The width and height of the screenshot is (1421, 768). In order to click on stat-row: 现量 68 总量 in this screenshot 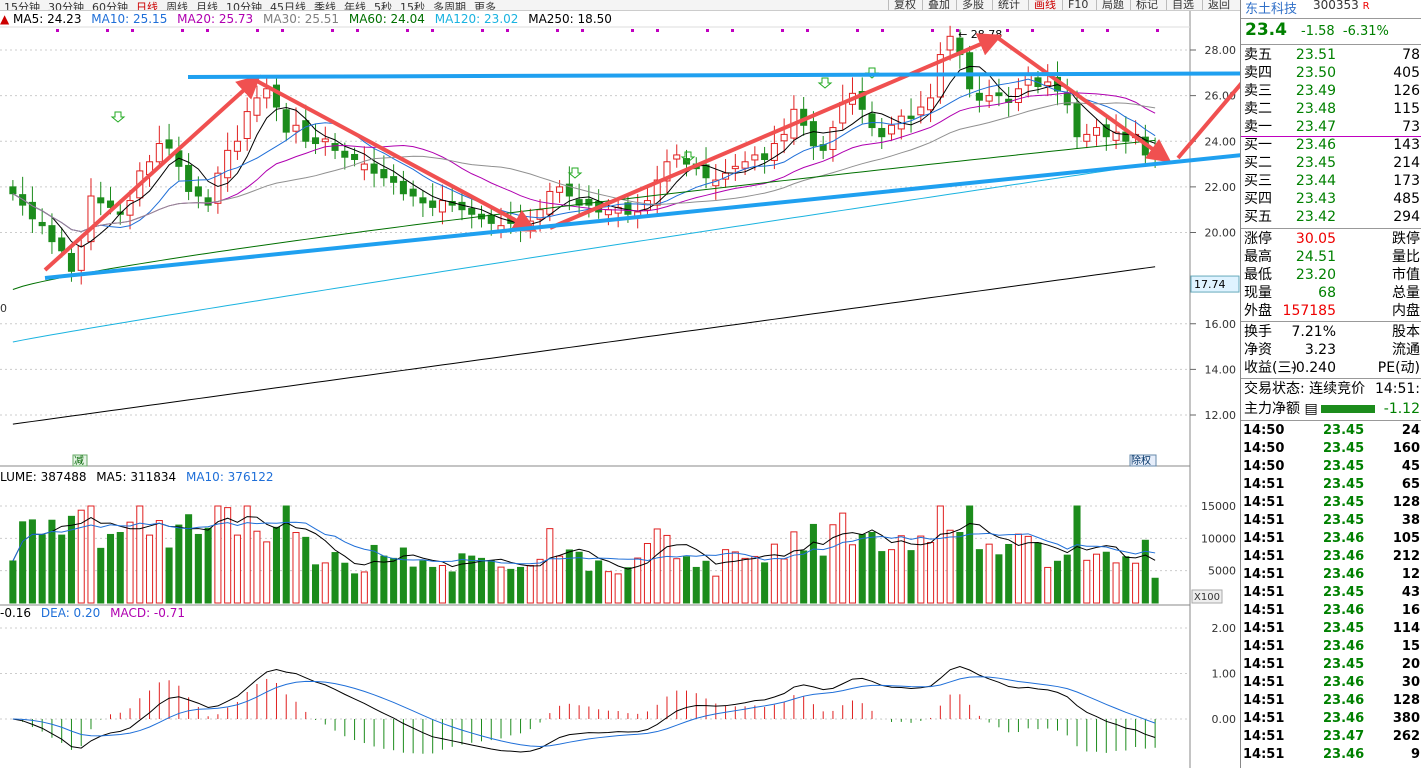, I will do `click(1331, 293)`.